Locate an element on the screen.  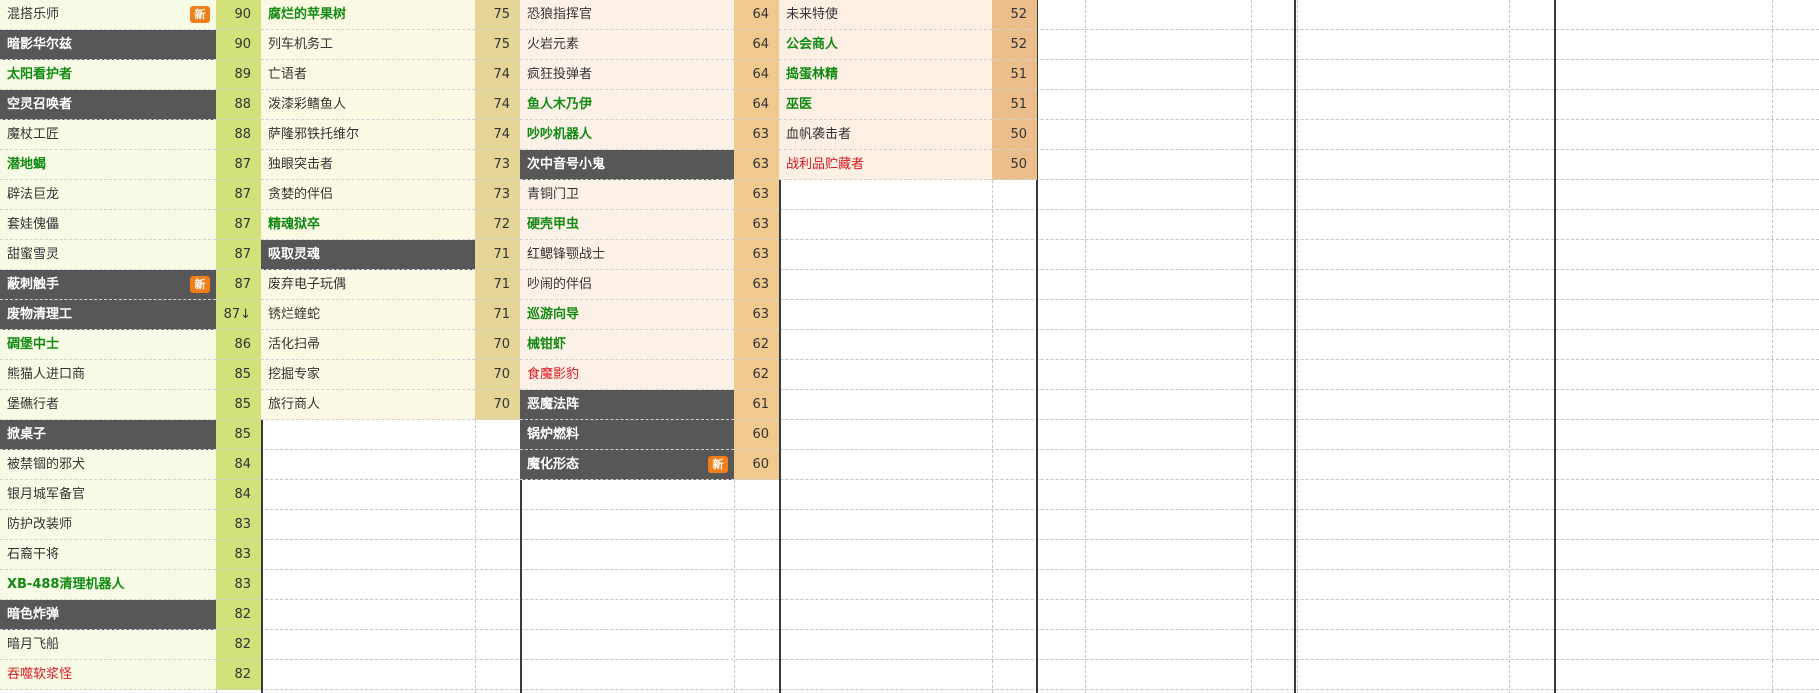
card-name-cell: 堡礁行者 is located at coordinates (108, 405).